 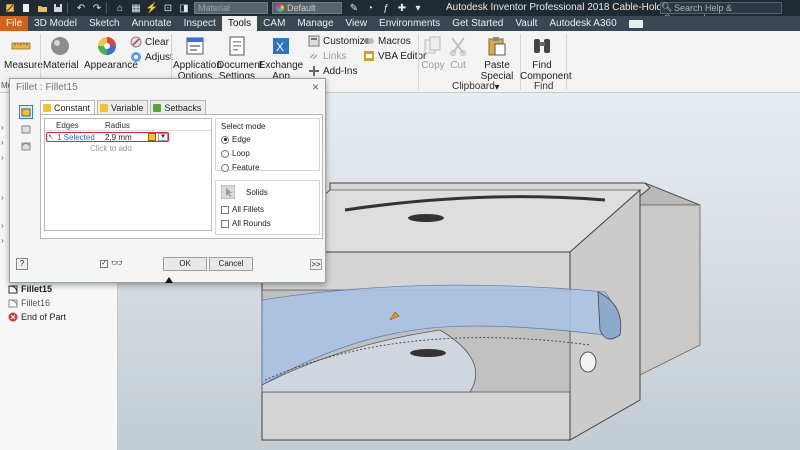 What do you see at coordinates (339, 41) in the screenshot?
I see `customize-button: Customize` at bounding box center [339, 41].